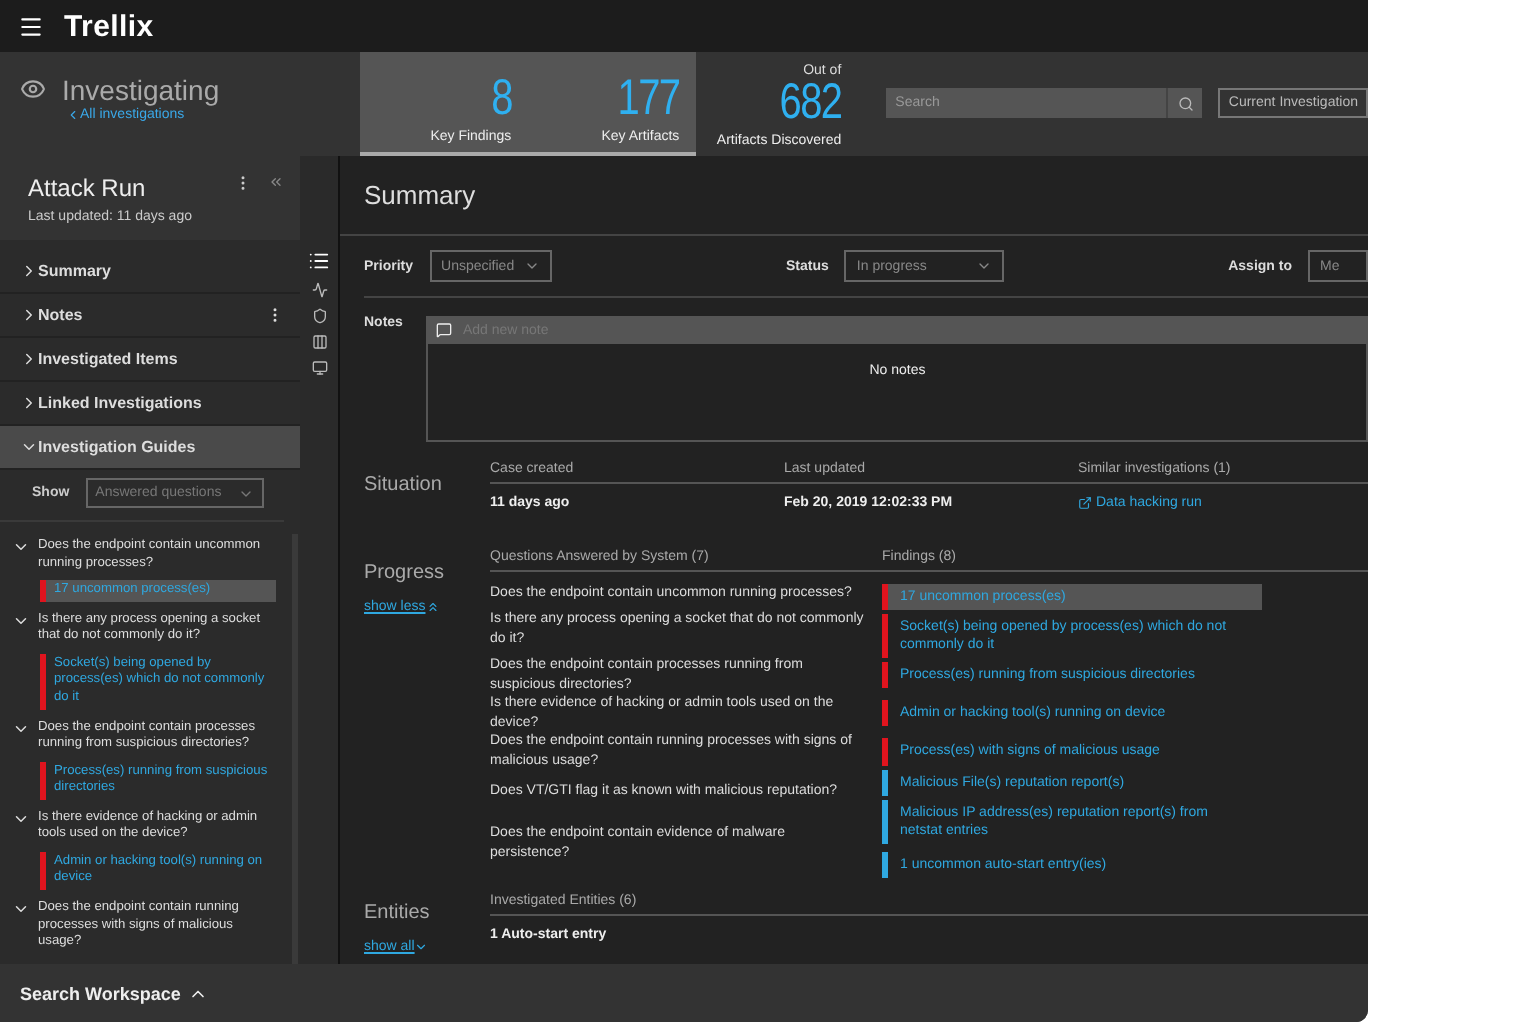 This screenshot has height=1026, width=1536. Describe the element at coordinates (648, 99) in the screenshot. I see `stat-value: 177` at that location.